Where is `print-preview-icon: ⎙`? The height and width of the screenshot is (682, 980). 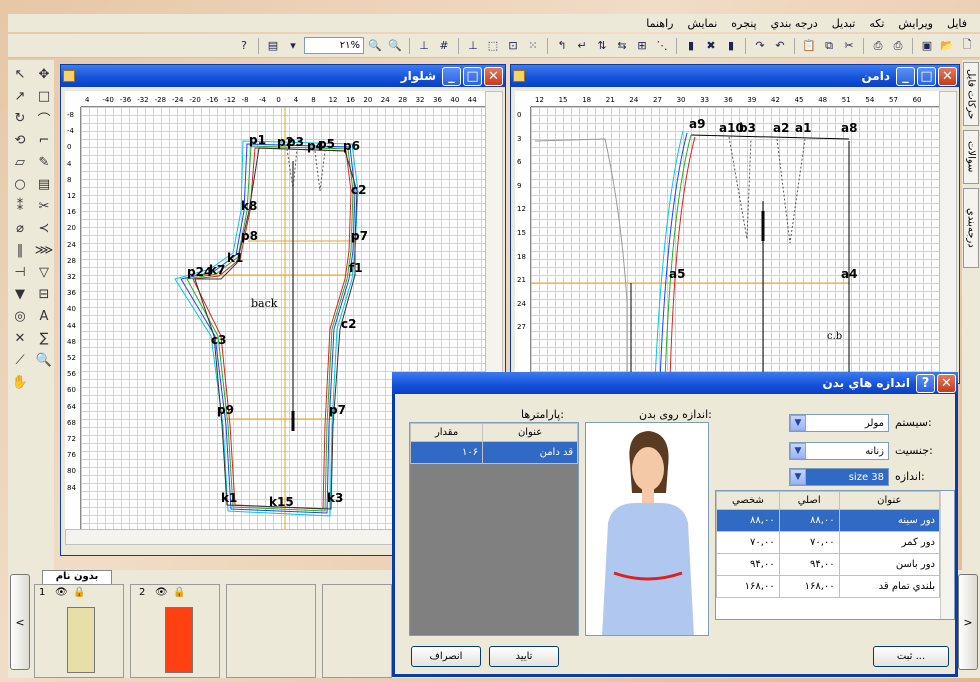
print-preview-icon: ⎙ is located at coordinates (898, 46).